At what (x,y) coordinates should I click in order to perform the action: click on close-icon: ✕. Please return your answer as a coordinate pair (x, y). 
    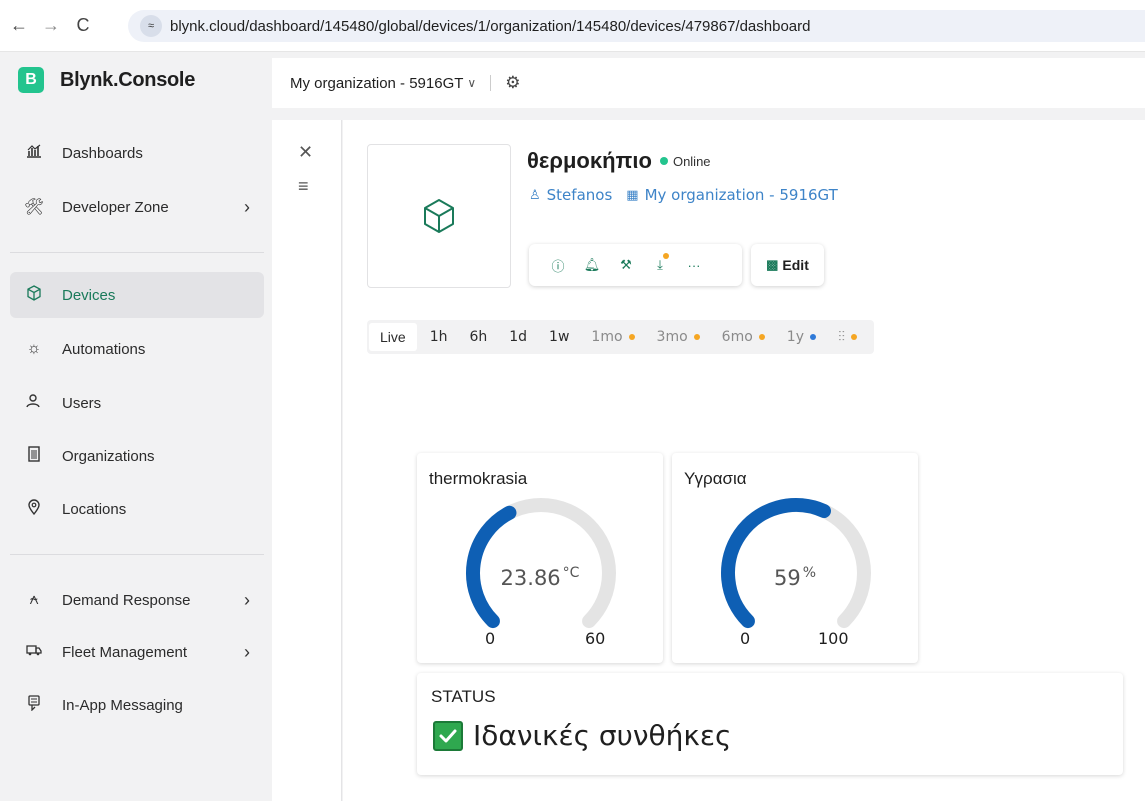
    Looking at the image, I should click on (305, 152).